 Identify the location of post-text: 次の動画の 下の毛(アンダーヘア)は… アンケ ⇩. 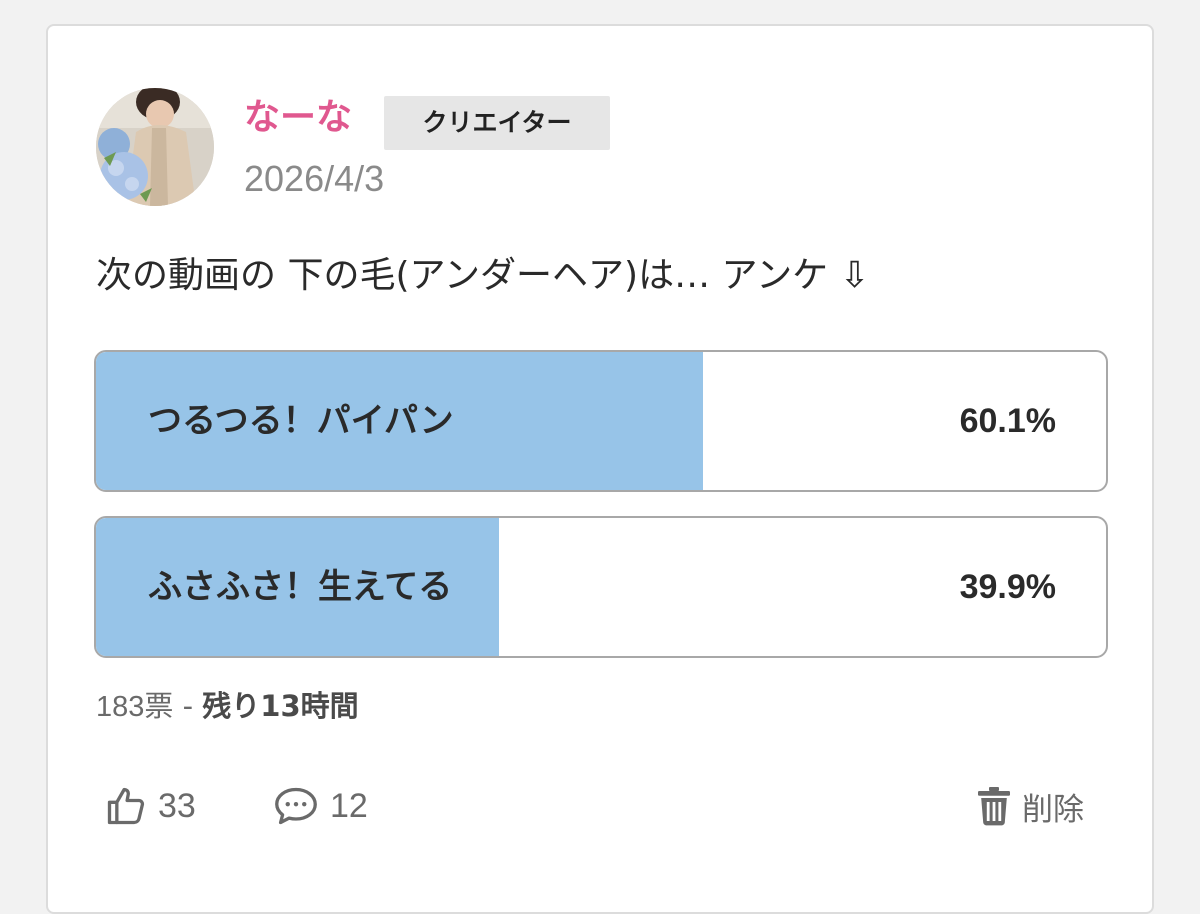
(483, 275).